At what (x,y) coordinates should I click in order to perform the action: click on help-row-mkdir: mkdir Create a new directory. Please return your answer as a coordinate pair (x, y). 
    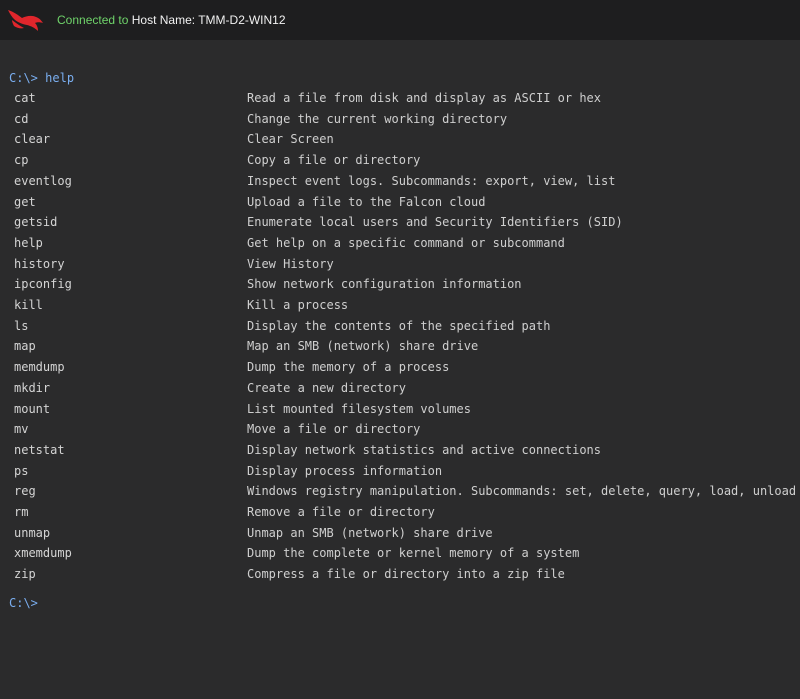
    Looking at the image, I should click on (400, 391).